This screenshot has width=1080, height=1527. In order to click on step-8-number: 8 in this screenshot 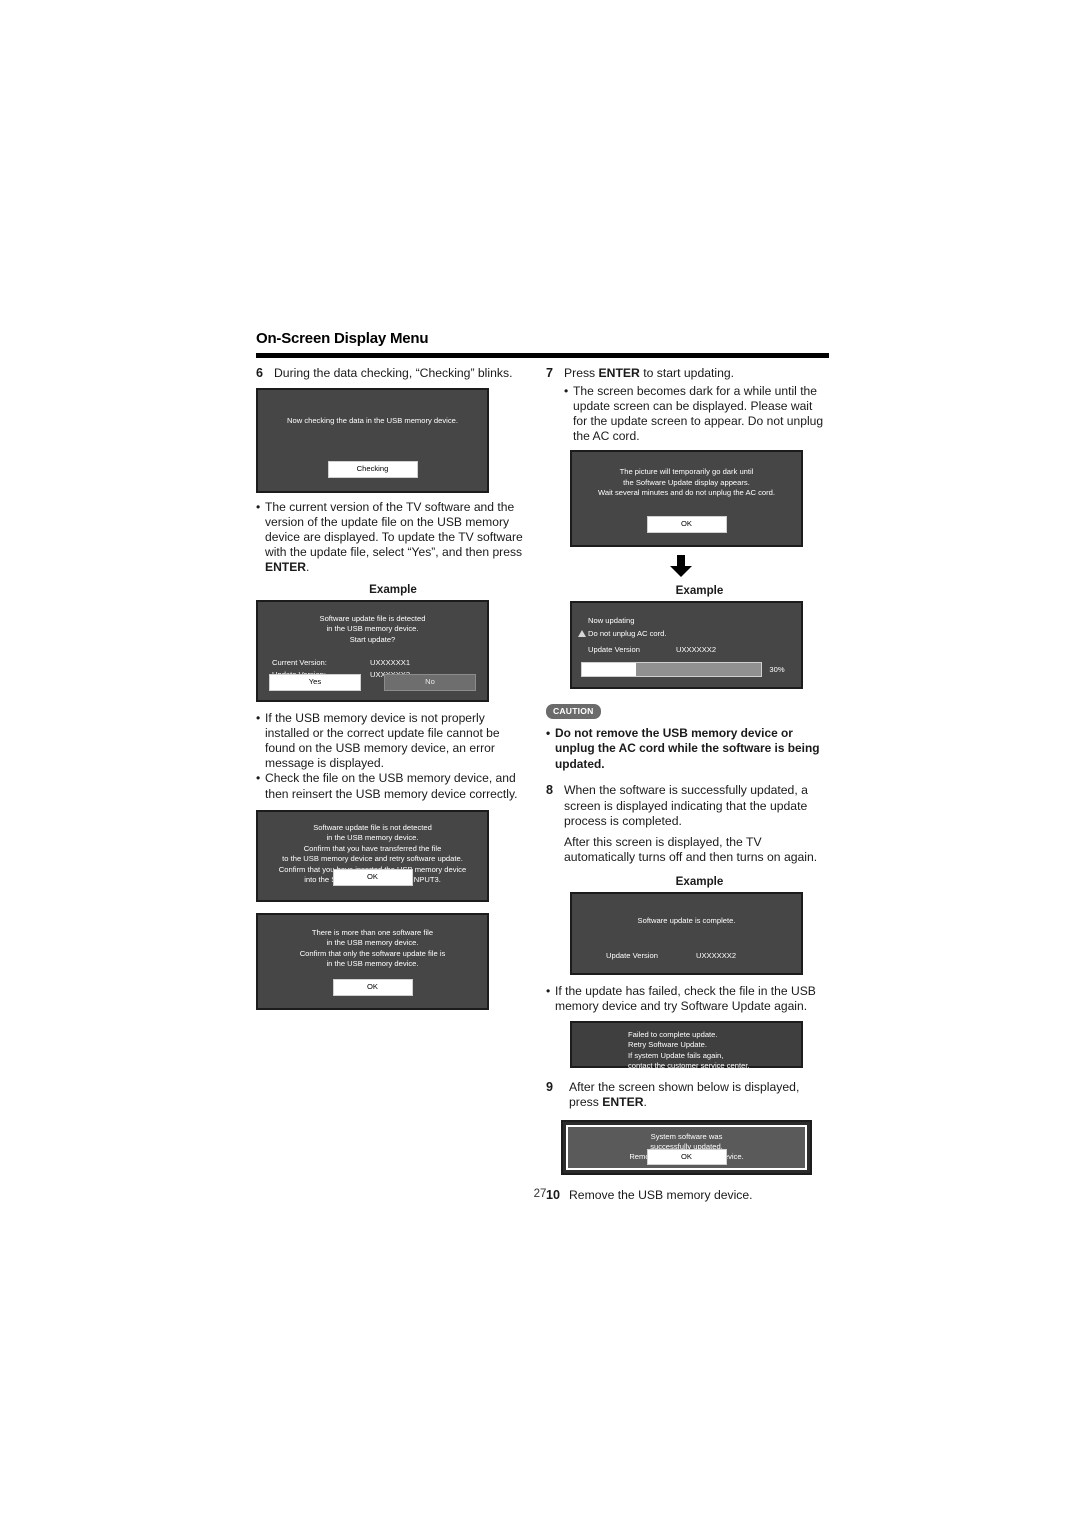, I will do `click(550, 790)`.